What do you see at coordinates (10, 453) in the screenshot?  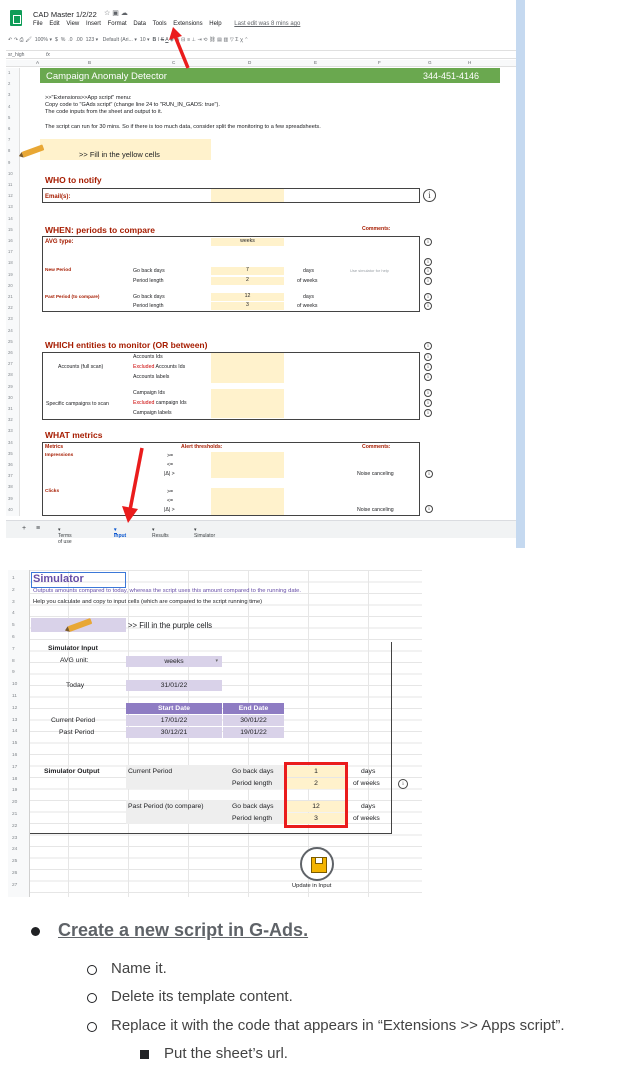 I see `row-number: 35` at bounding box center [10, 453].